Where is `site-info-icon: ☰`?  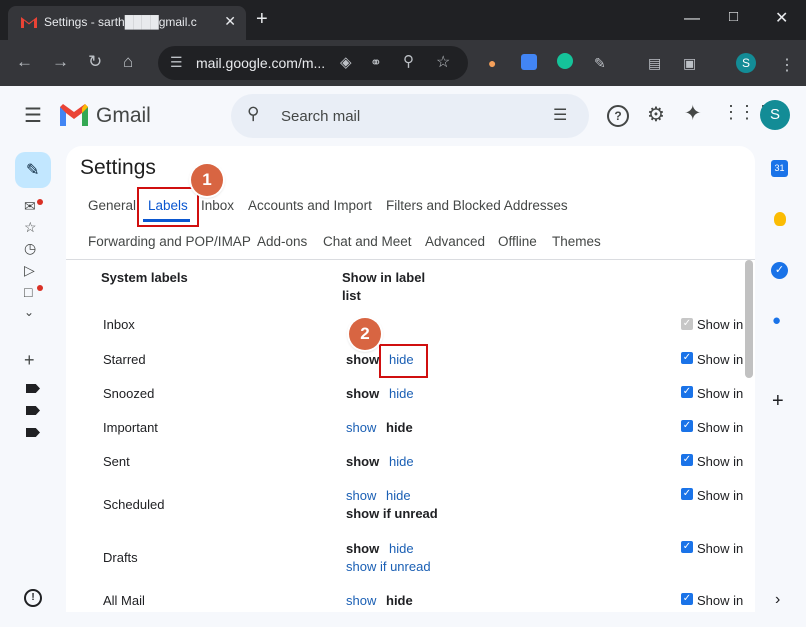
site-info-icon: ☰ is located at coordinates (176, 62).